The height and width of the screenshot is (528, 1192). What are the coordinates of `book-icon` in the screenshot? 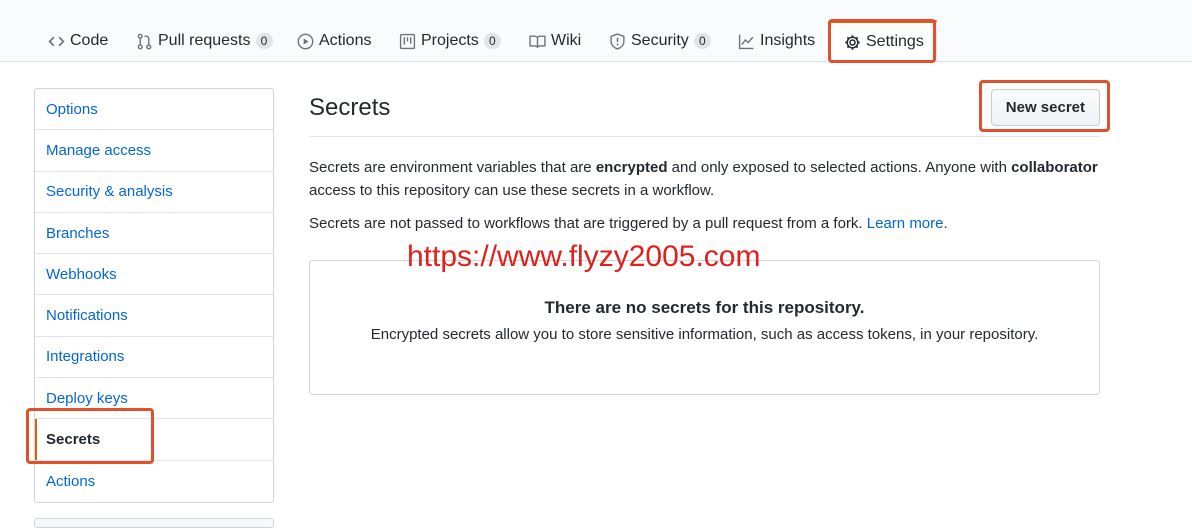 It's located at (537, 41).